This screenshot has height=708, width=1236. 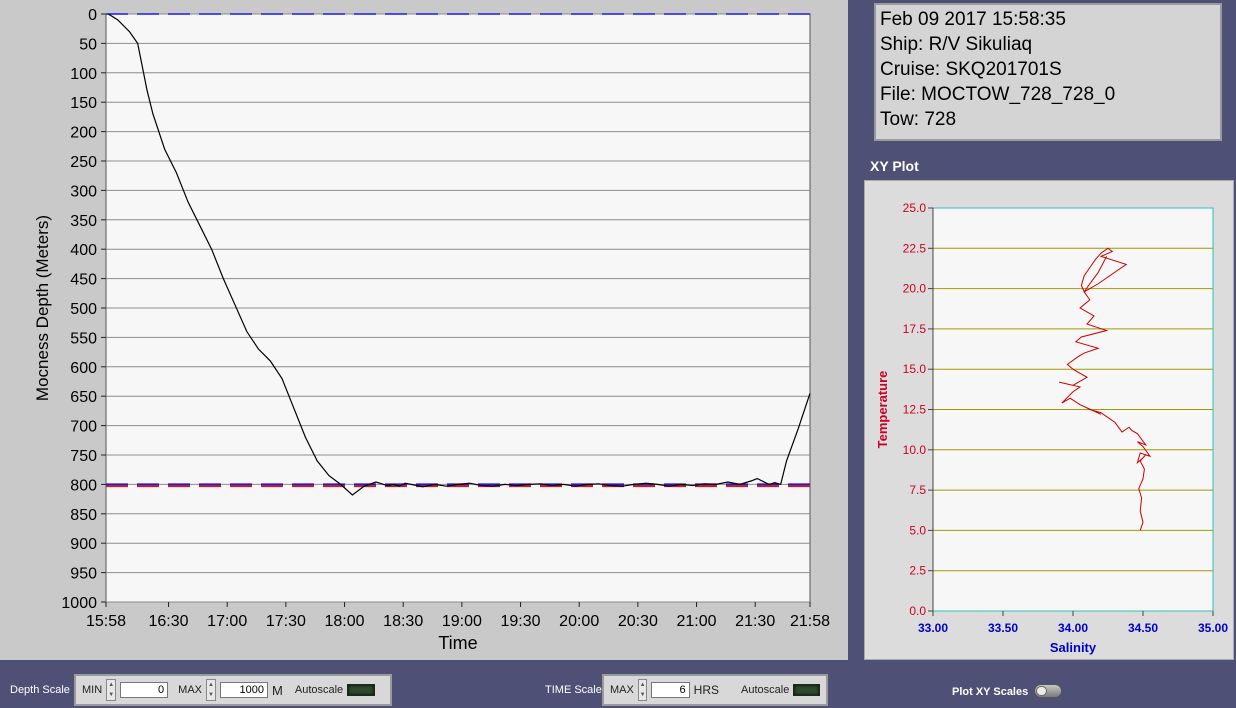 What do you see at coordinates (144, 690) in the screenshot?
I see `depth-min-input: 0` at bounding box center [144, 690].